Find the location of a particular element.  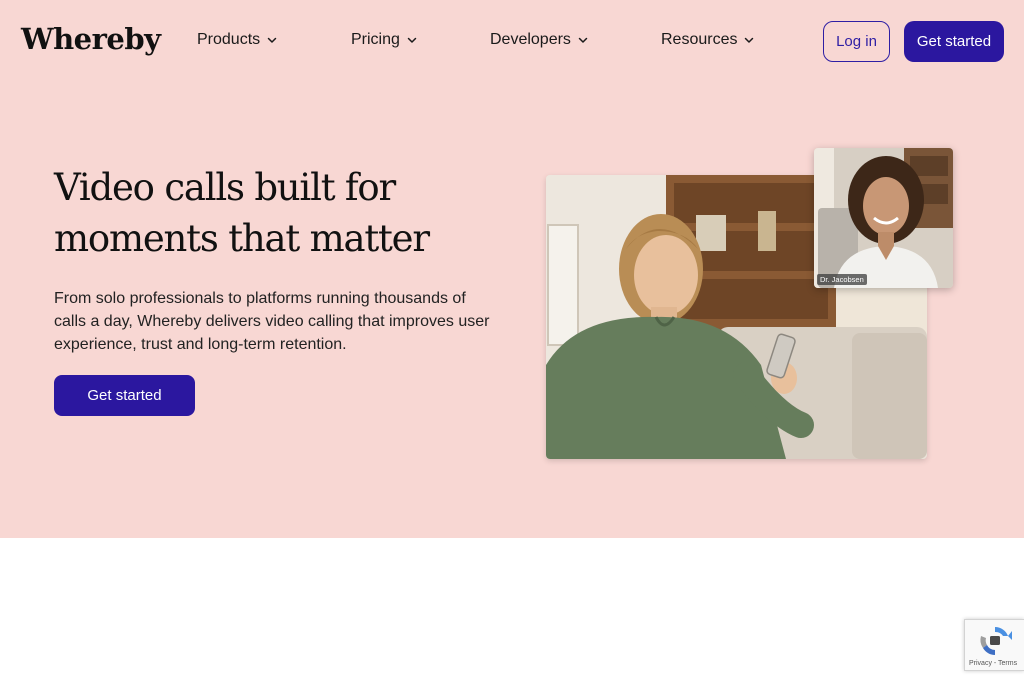

nav-developers-label: Developers is located at coordinates (530, 39).